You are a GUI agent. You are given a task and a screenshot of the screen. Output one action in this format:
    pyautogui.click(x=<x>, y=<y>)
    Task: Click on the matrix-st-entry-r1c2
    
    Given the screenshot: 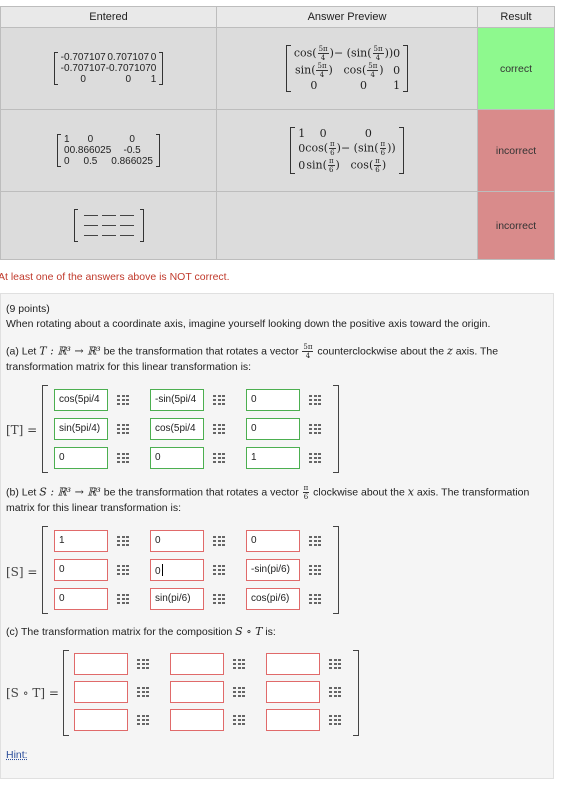 What is the action you would take?
    pyautogui.click(x=197, y=664)
    